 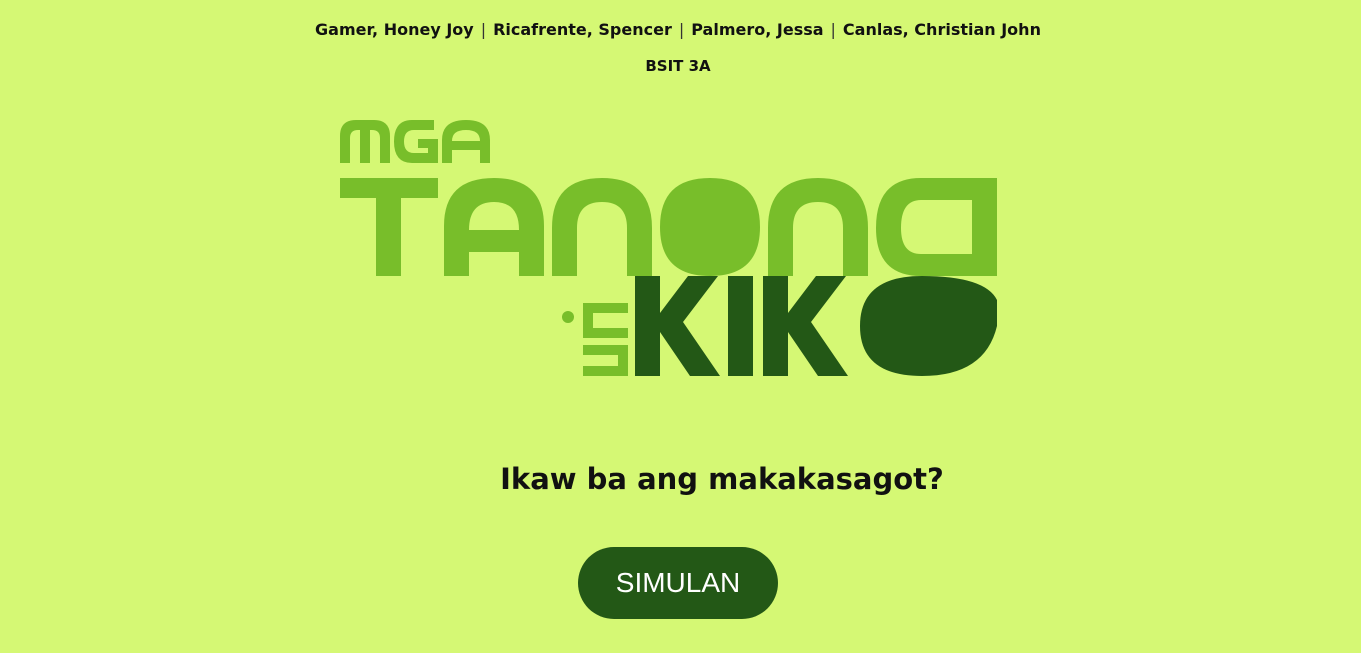 What do you see at coordinates (722, 479) in the screenshot?
I see `tagline: Ikaw ba ang makakasagot?` at bounding box center [722, 479].